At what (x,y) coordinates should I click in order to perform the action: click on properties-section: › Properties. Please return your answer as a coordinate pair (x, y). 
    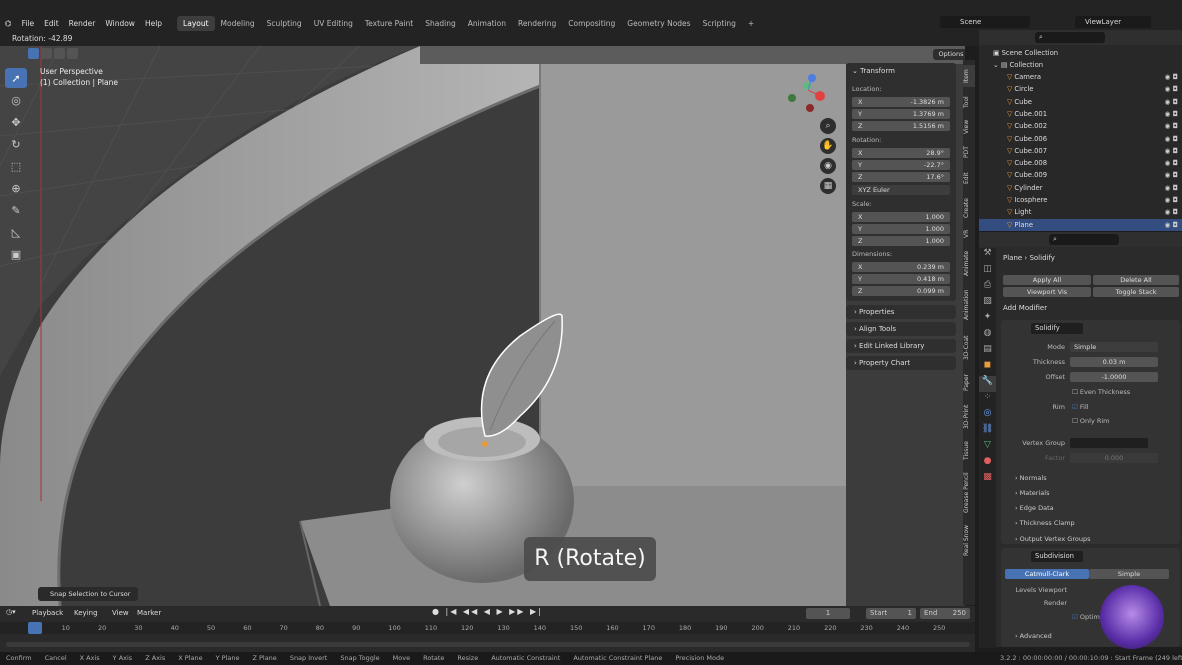
    Looking at the image, I should click on (901, 312).